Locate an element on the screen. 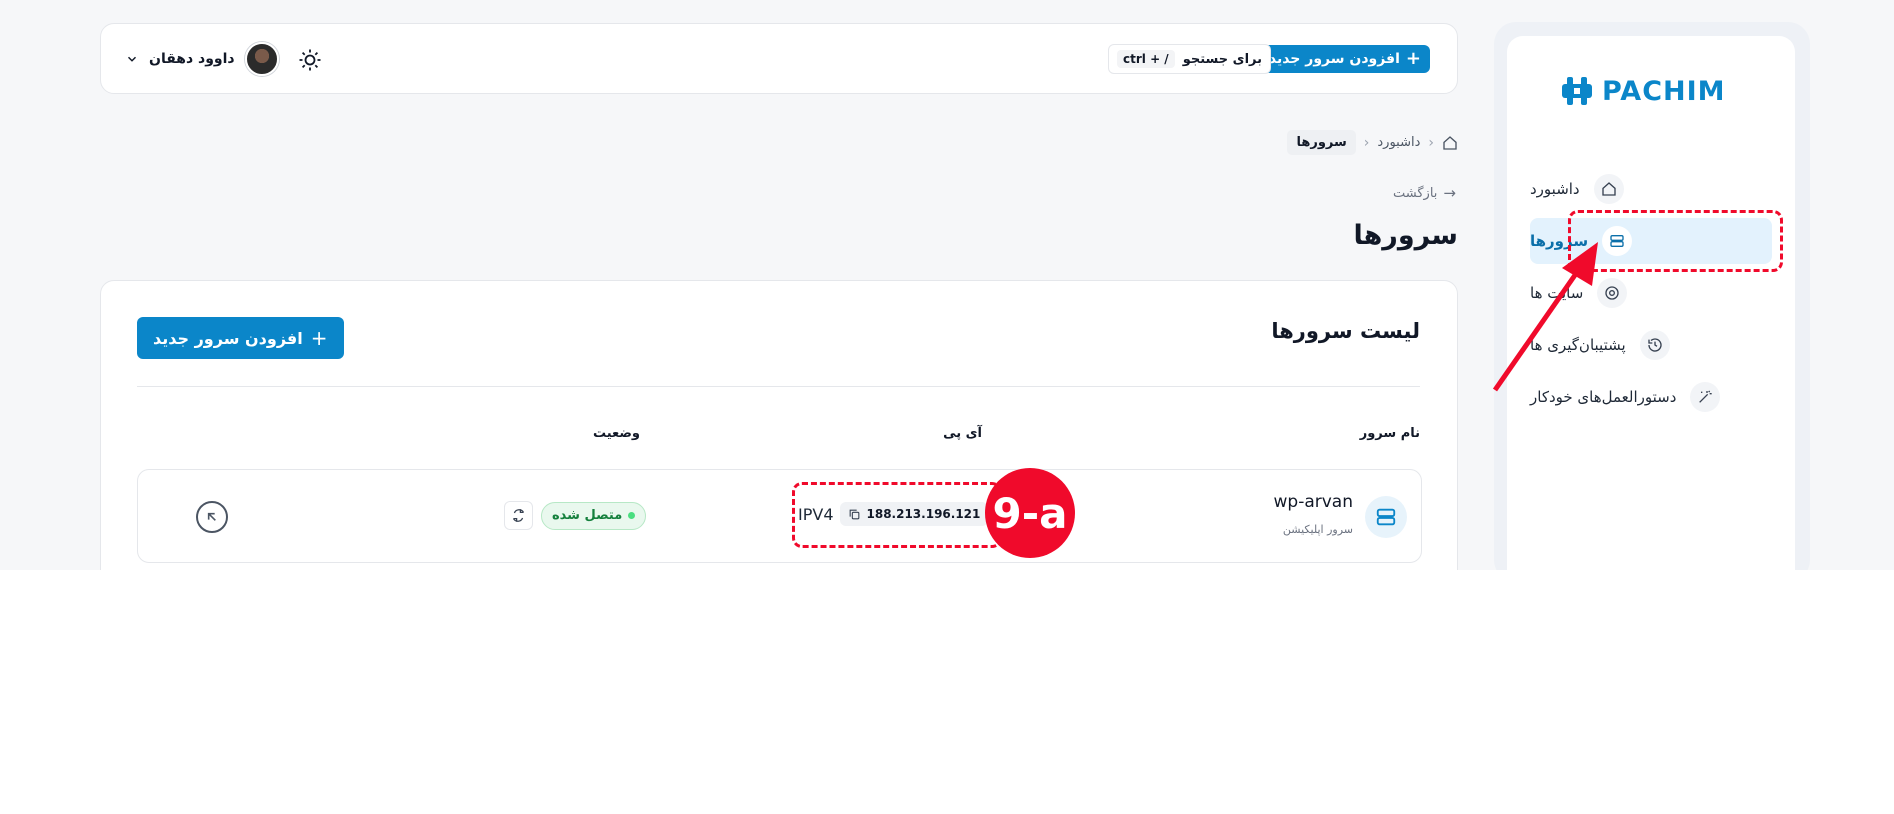  status-dot is located at coordinates (632, 515).